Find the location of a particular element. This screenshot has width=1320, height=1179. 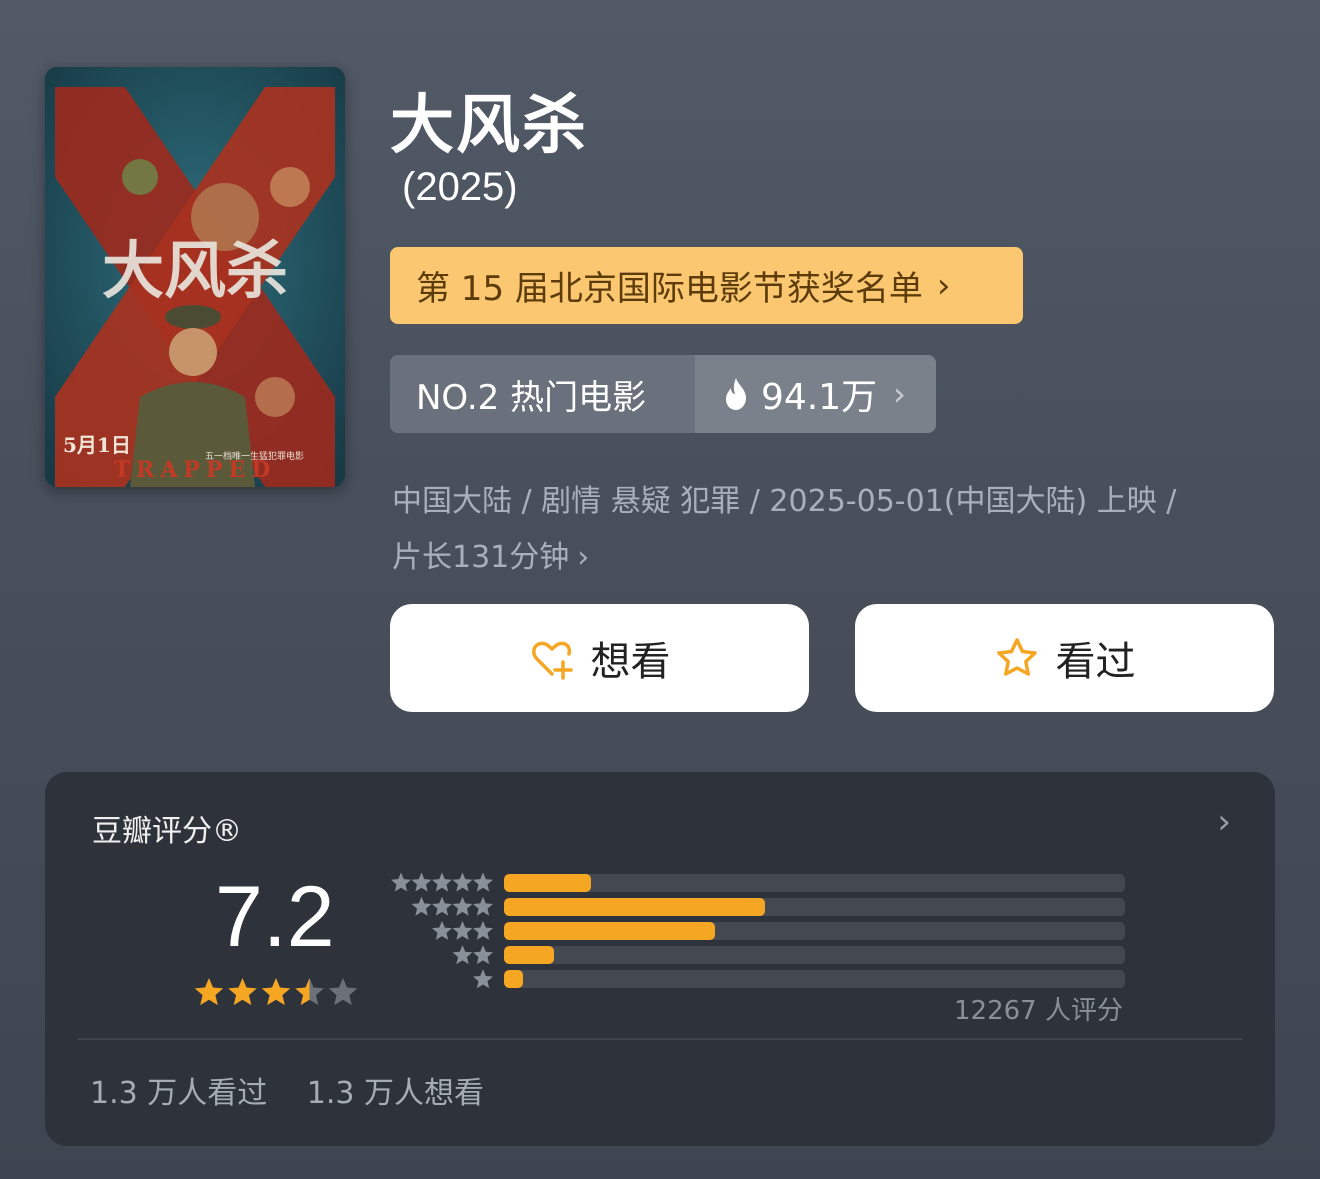

want-to-watch-button: 想看 is located at coordinates (599, 658).